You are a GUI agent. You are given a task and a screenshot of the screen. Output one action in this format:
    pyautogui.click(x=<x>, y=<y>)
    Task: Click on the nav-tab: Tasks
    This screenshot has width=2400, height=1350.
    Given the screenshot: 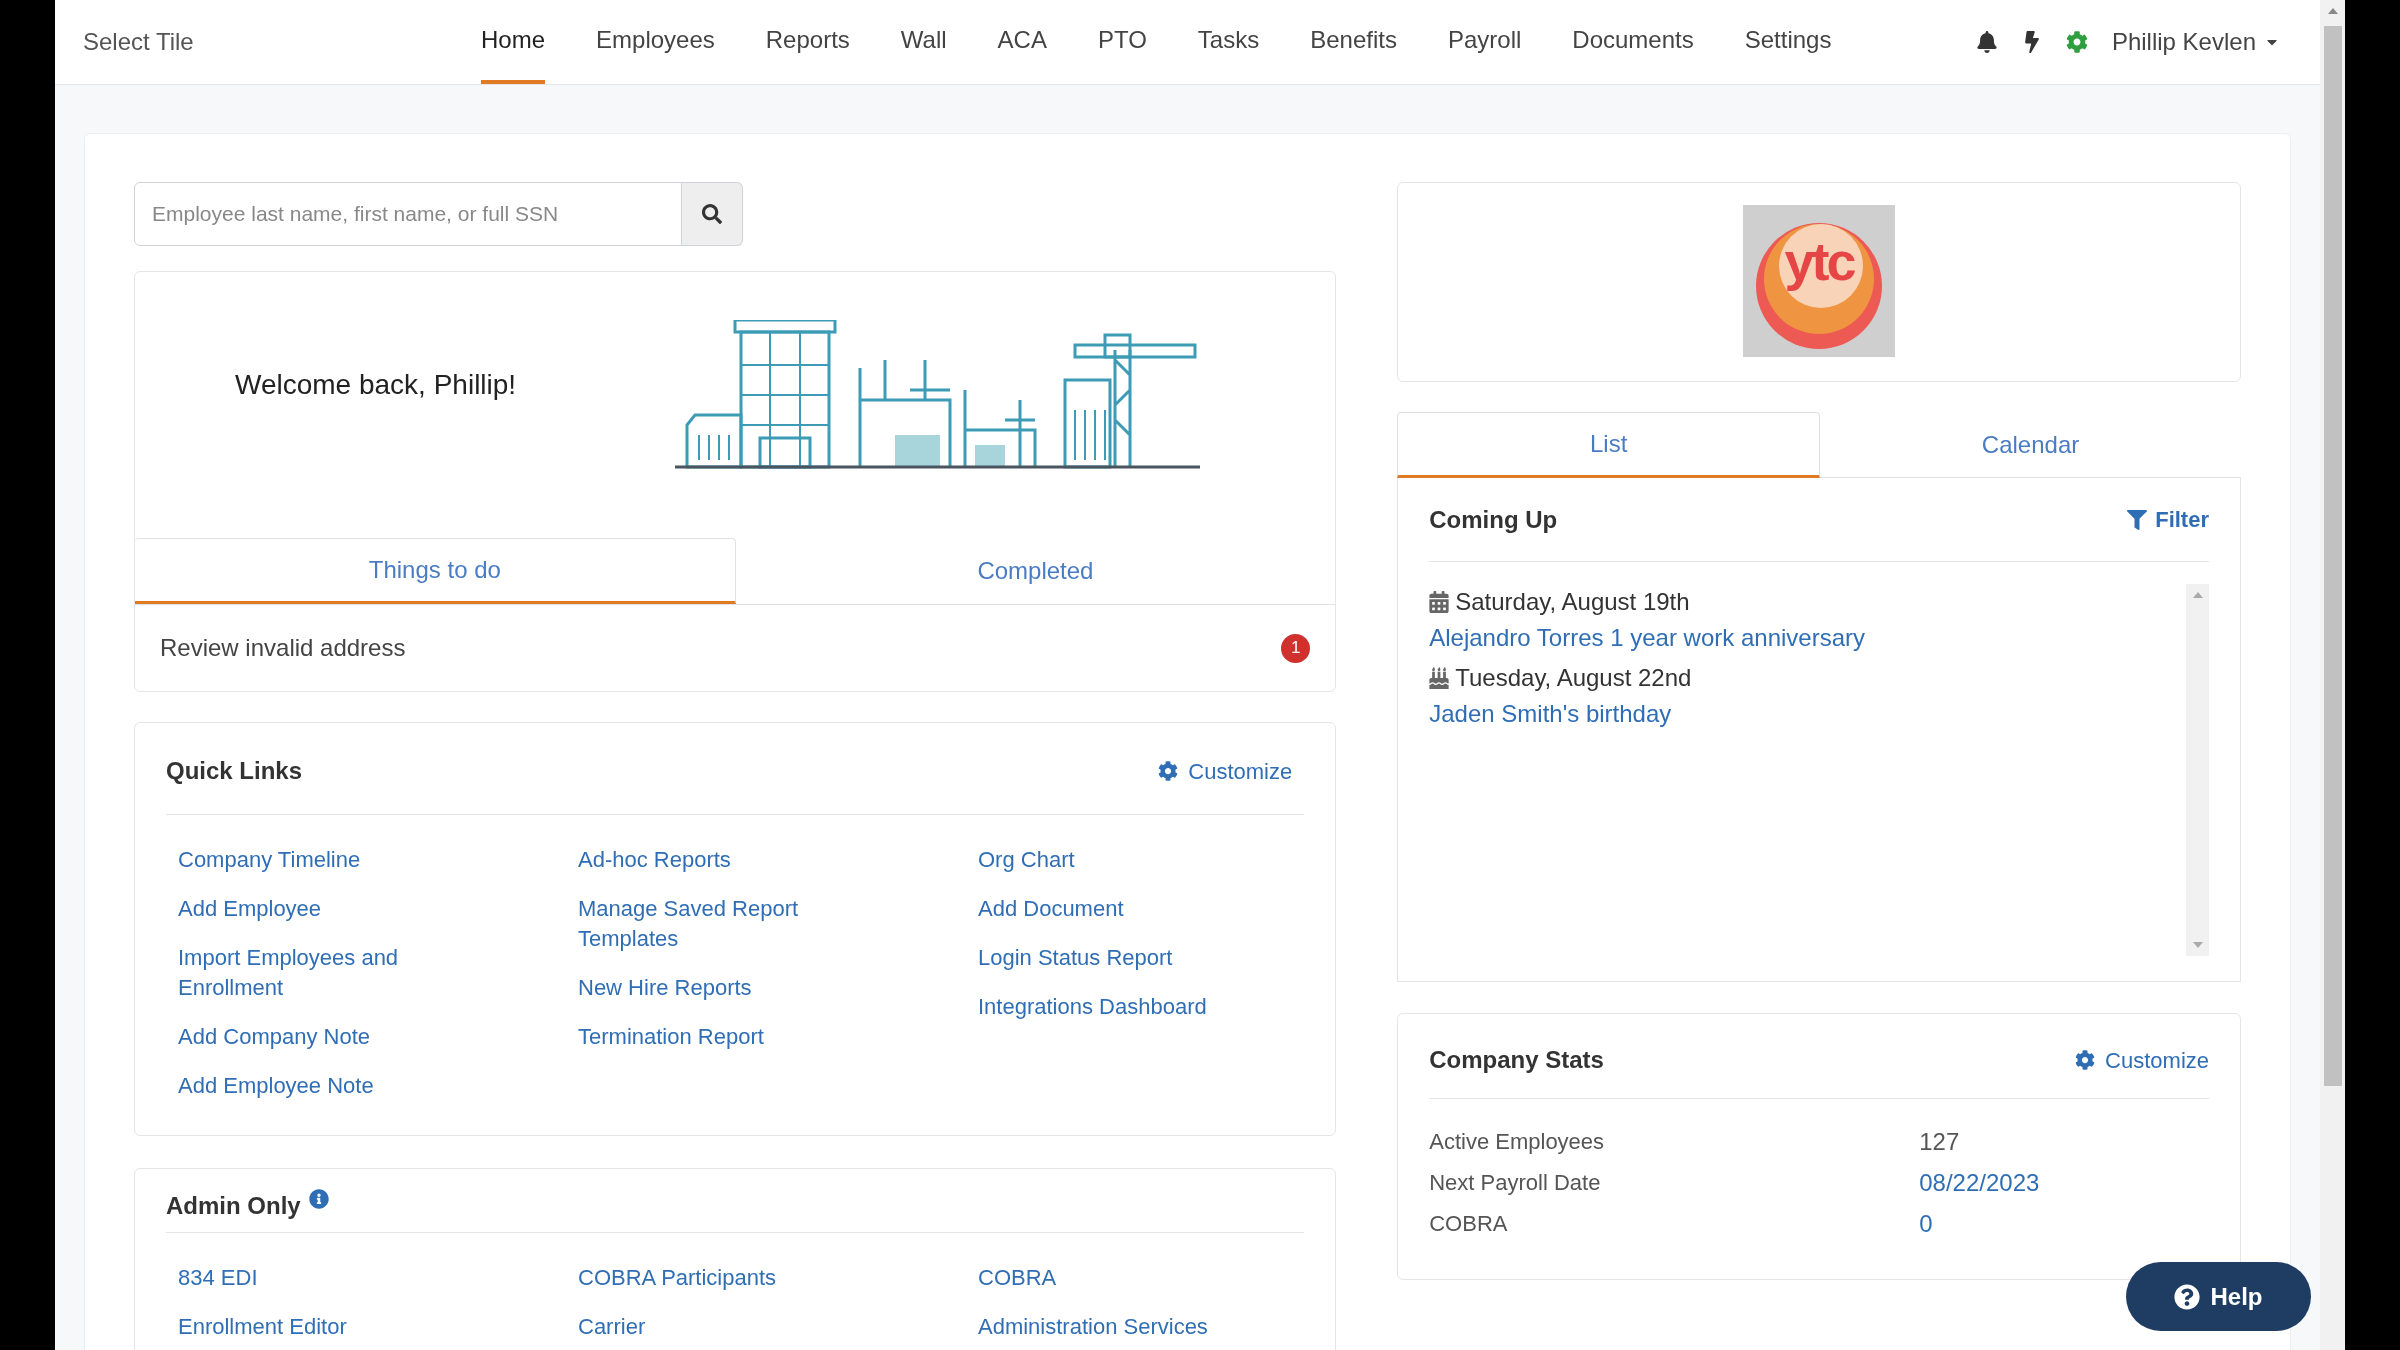 What is the action you would take?
    pyautogui.click(x=1228, y=42)
    